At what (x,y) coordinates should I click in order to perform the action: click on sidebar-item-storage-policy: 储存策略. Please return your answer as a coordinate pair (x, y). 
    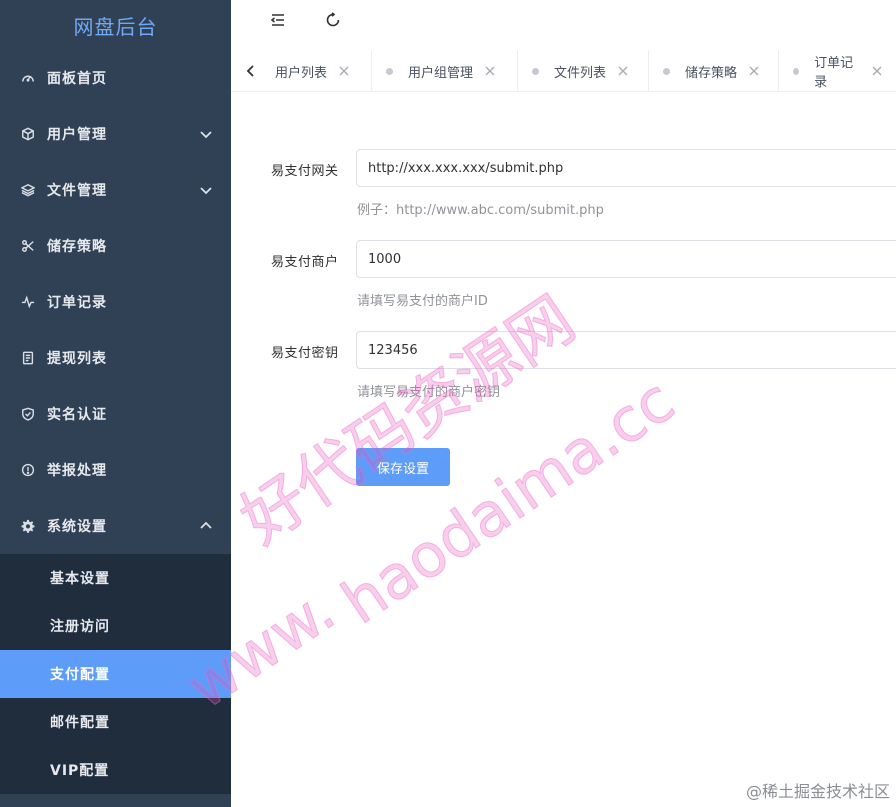
    Looking at the image, I should click on (115, 246).